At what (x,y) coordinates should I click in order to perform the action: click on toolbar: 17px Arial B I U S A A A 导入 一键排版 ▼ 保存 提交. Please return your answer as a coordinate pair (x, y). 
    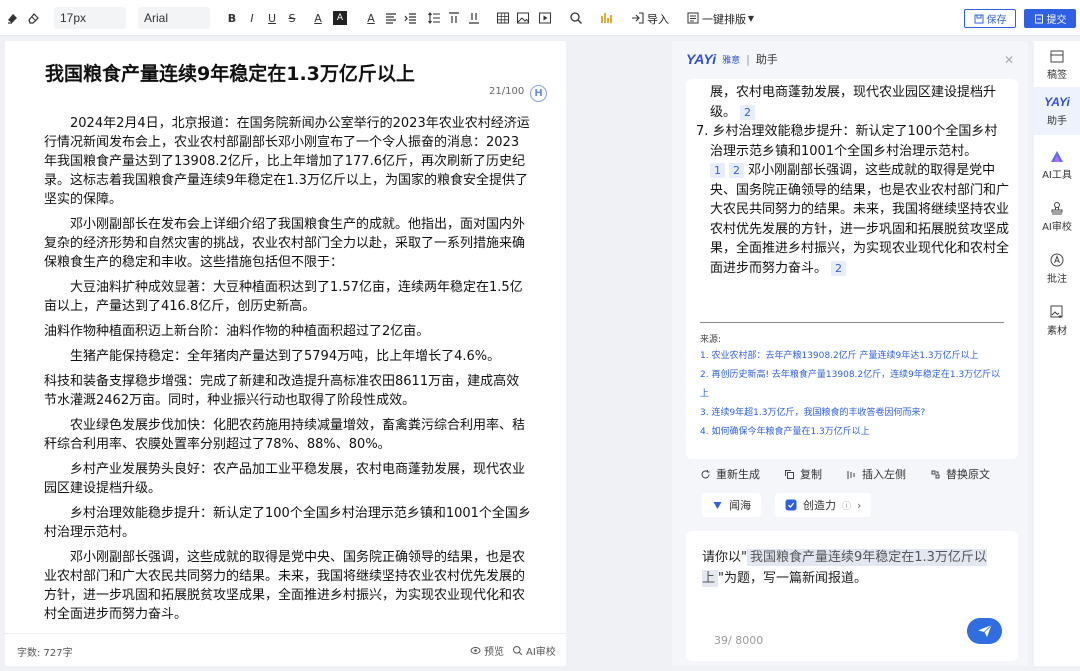
    Looking at the image, I should click on (540, 18).